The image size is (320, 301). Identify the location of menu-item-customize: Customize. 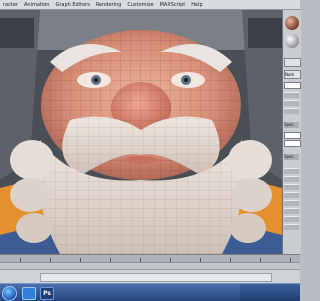
(140, 5).